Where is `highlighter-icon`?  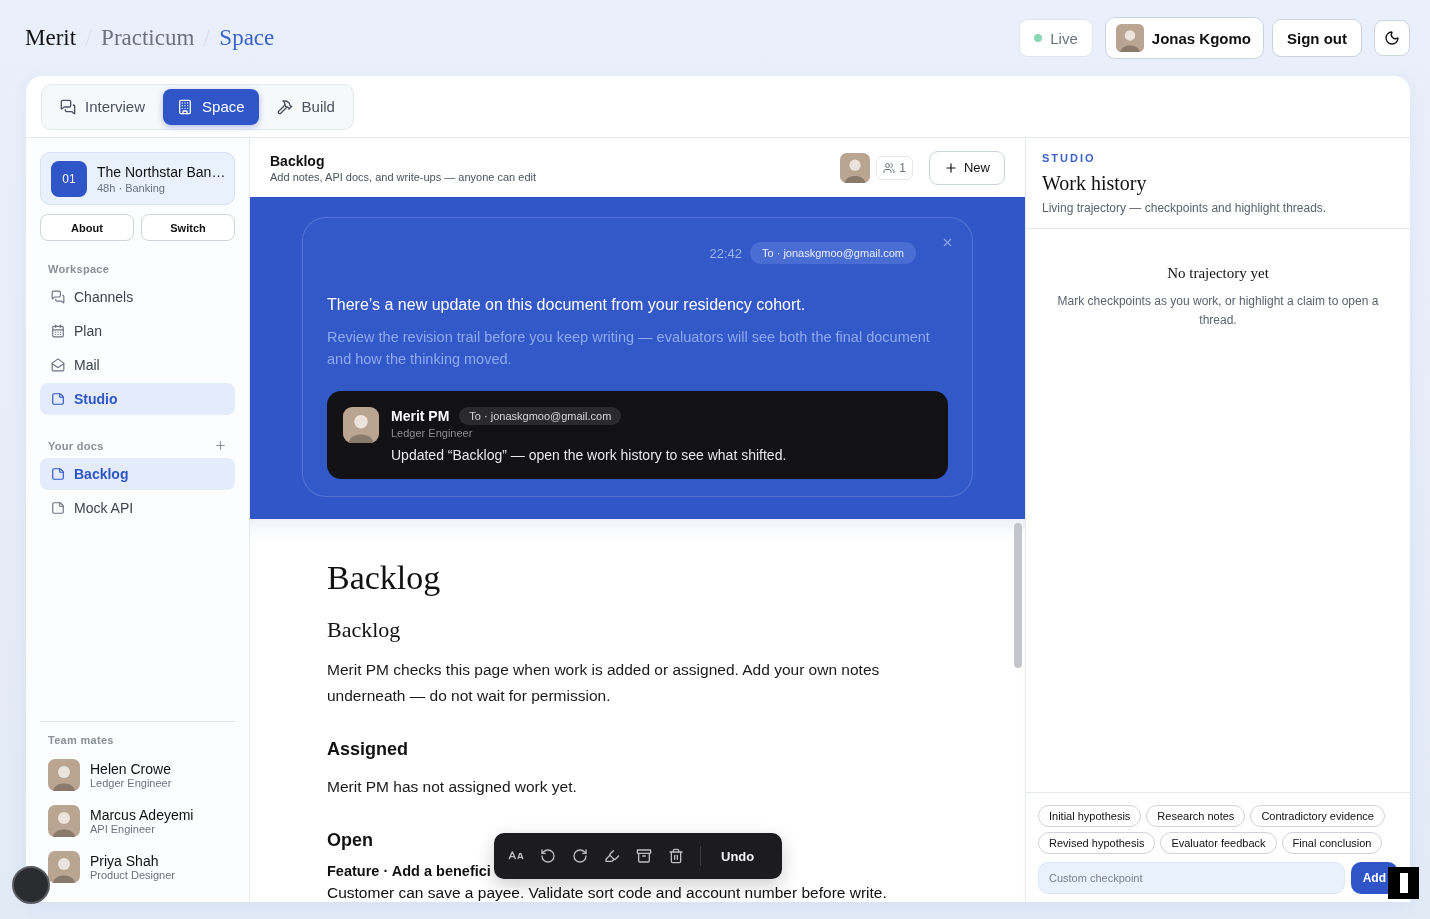
highlighter-icon is located at coordinates (612, 856).